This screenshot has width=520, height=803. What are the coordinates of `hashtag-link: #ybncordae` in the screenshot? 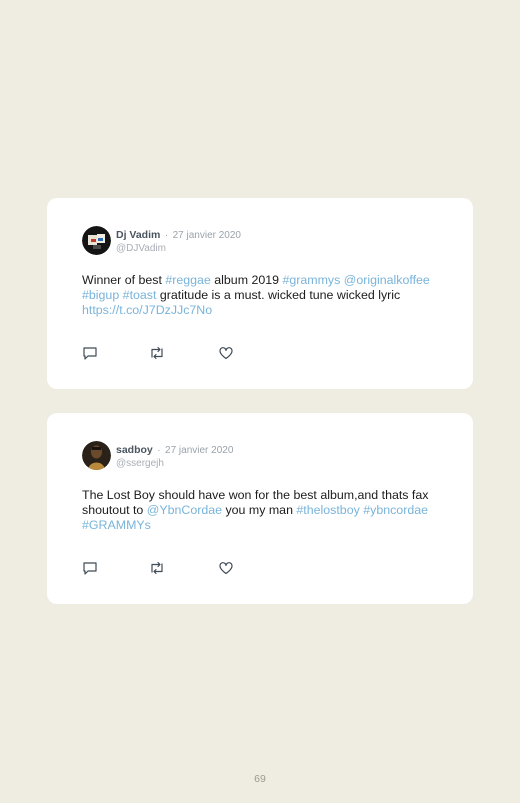 It's located at (395, 510).